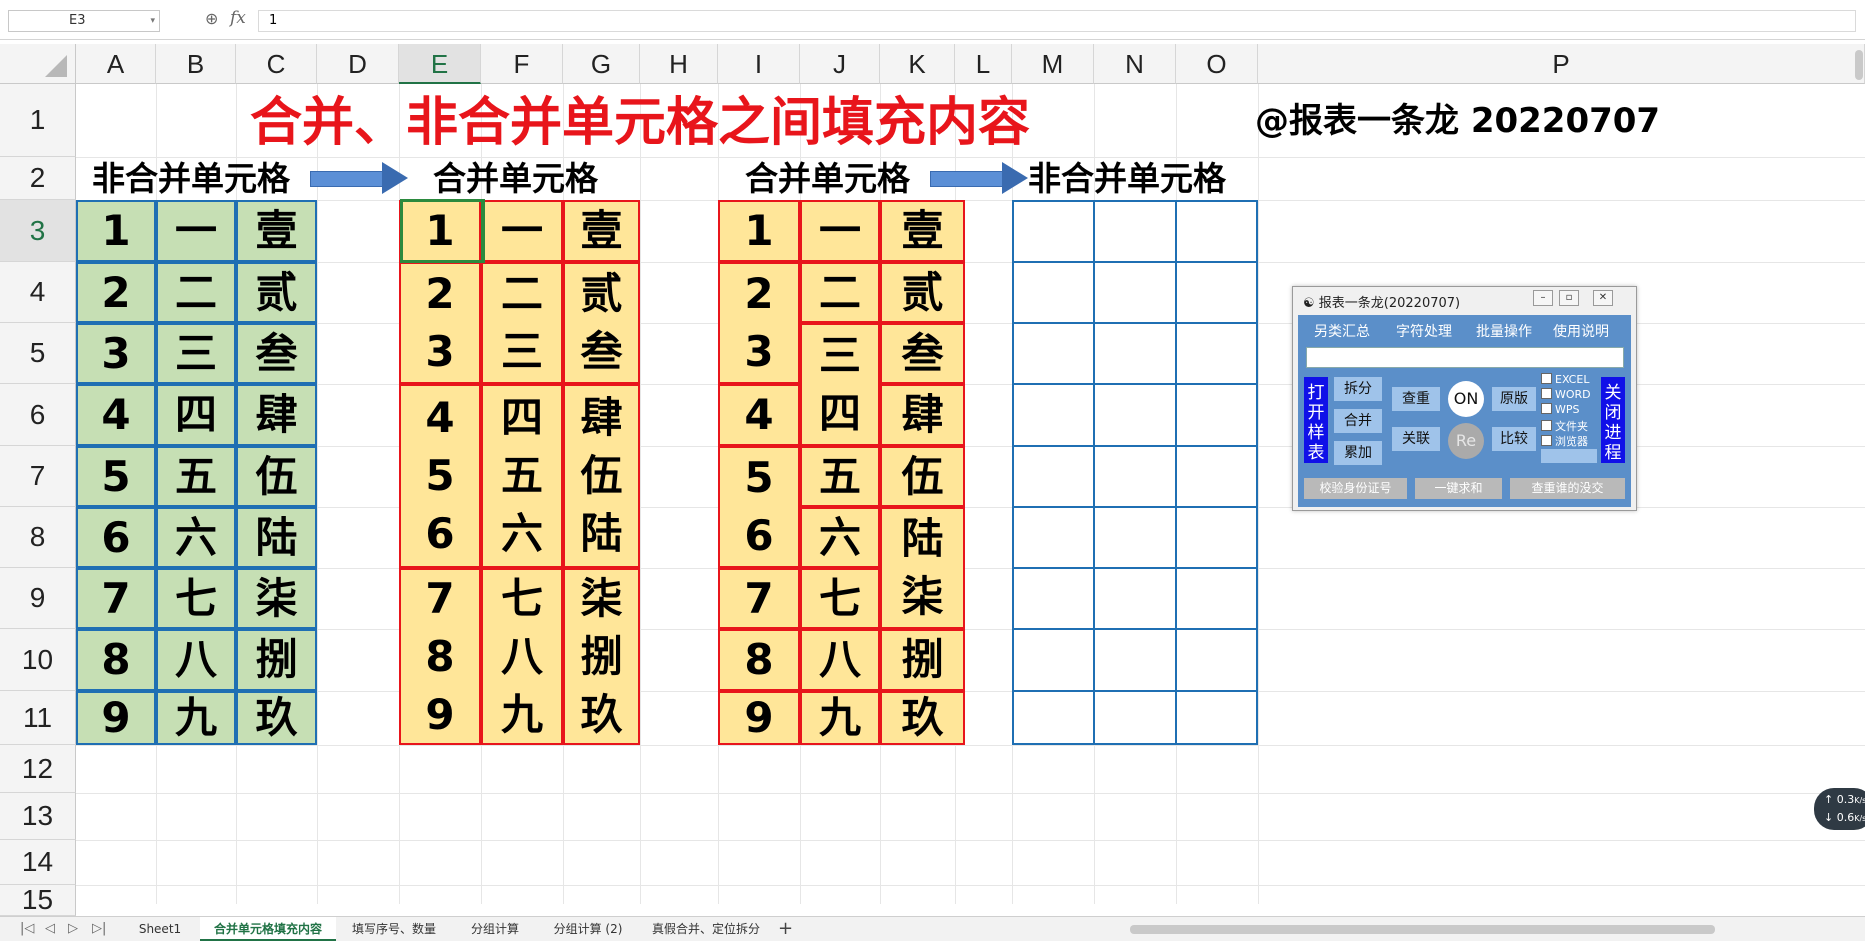 The width and height of the screenshot is (1865, 941). I want to click on column-header-k: K, so click(917, 64).